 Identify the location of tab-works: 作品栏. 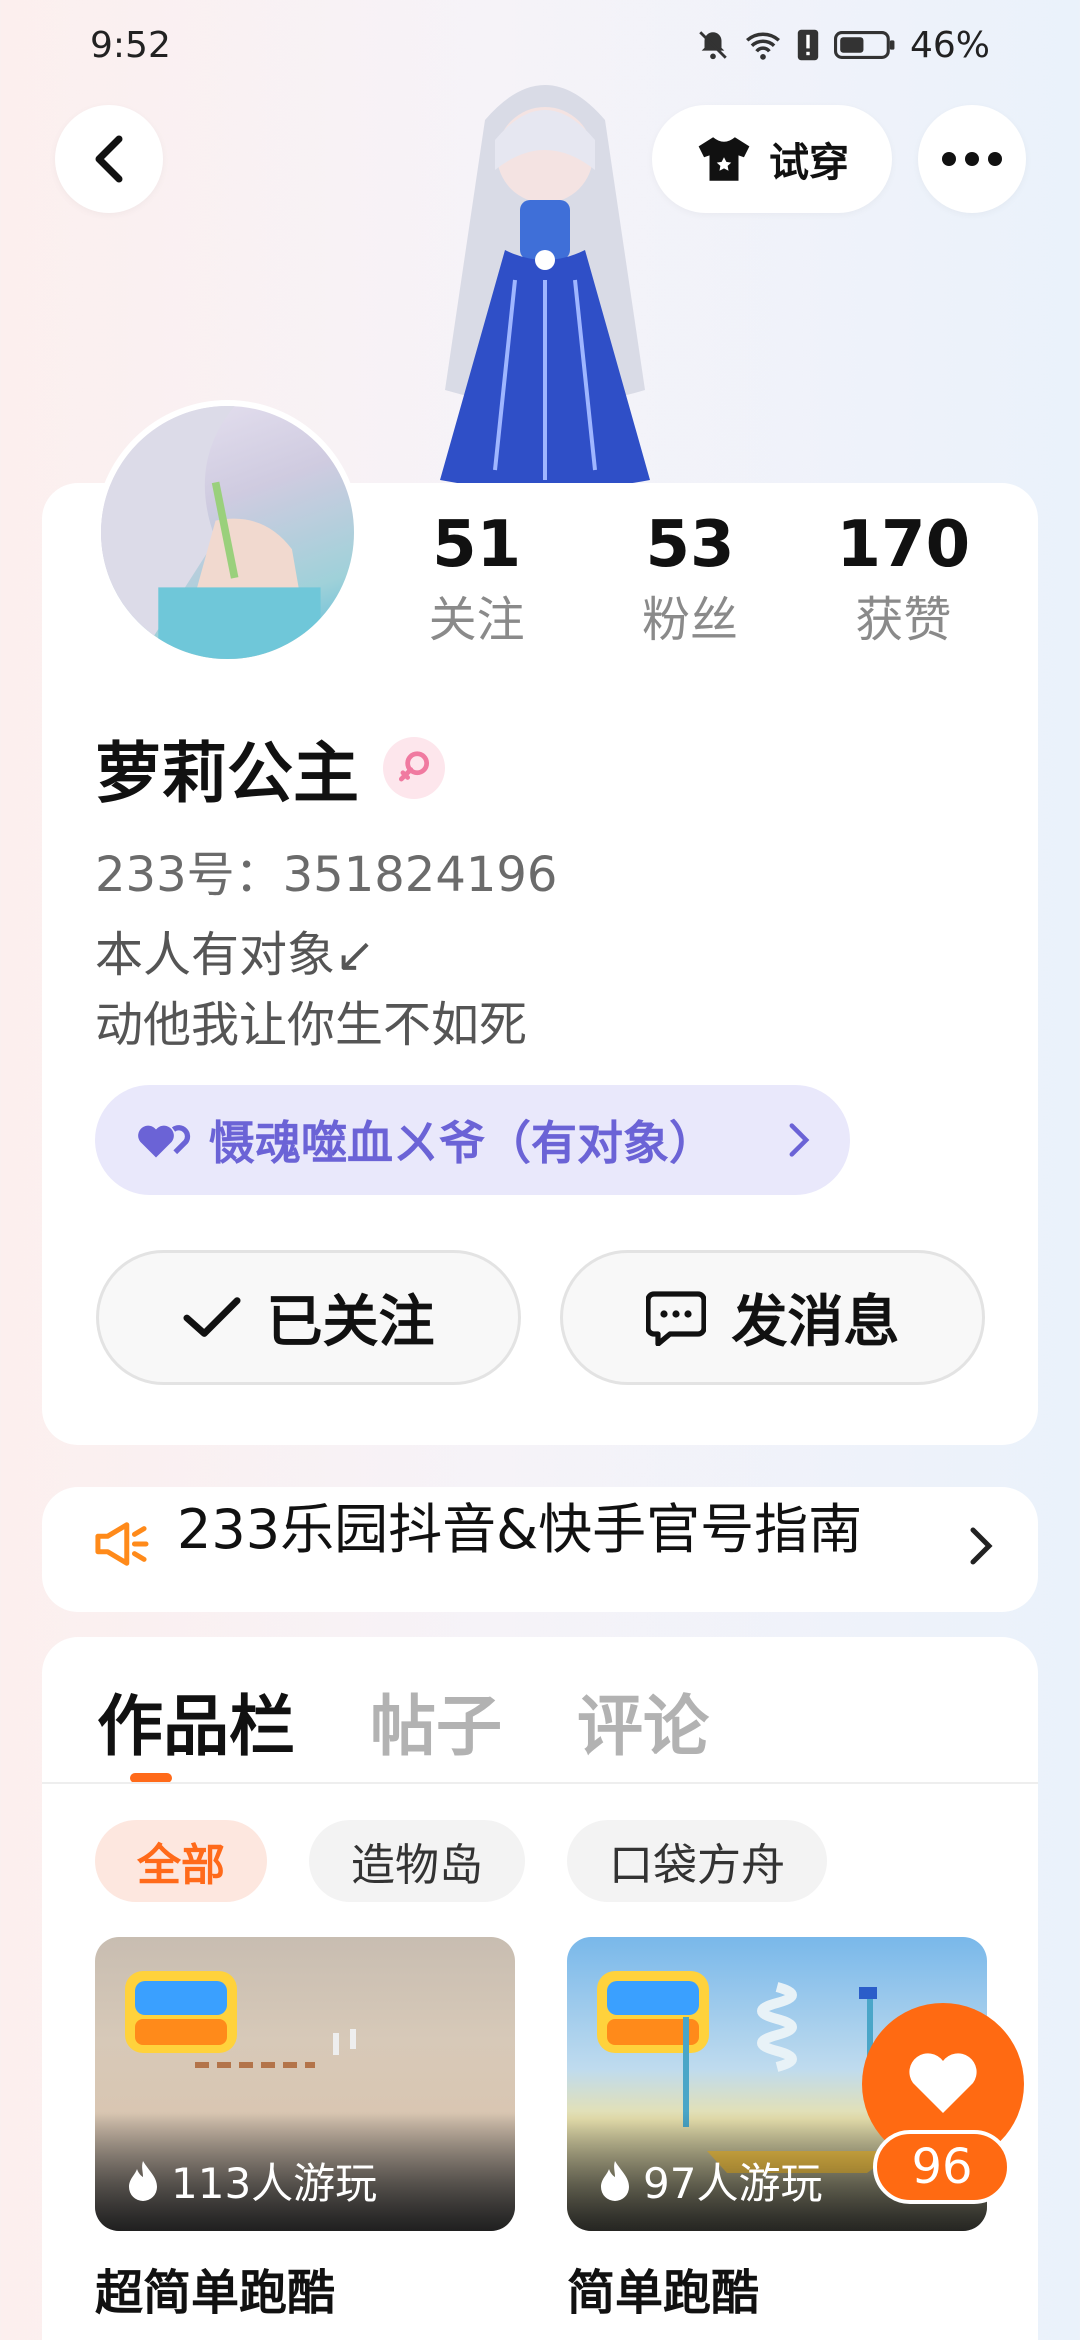
(196, 1727).